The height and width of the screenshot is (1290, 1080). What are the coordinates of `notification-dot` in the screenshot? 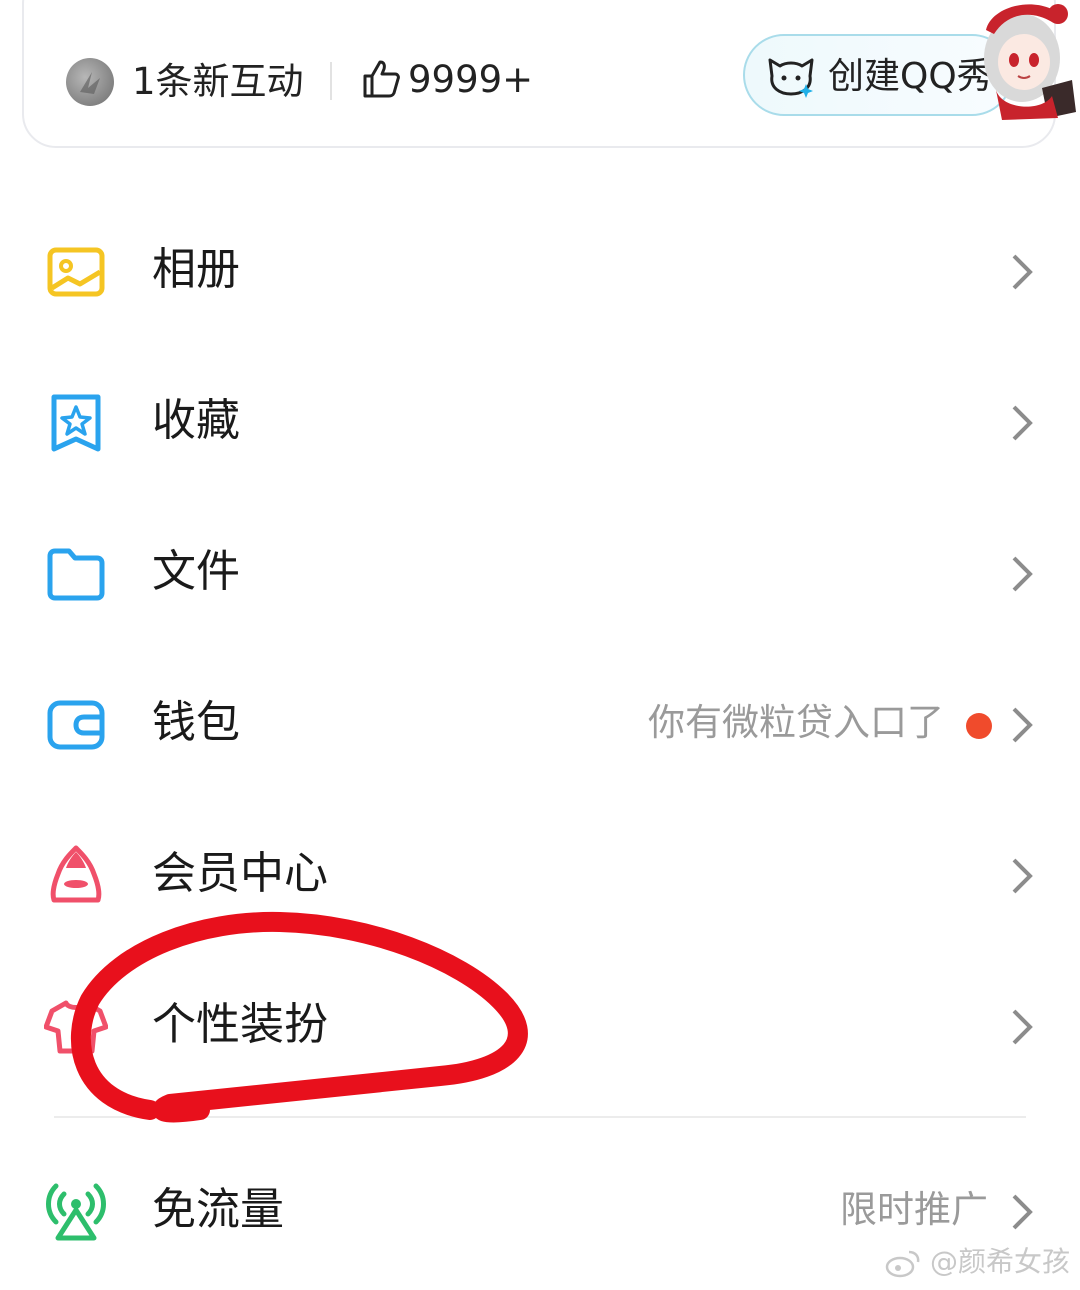 It's located at (979, 726).